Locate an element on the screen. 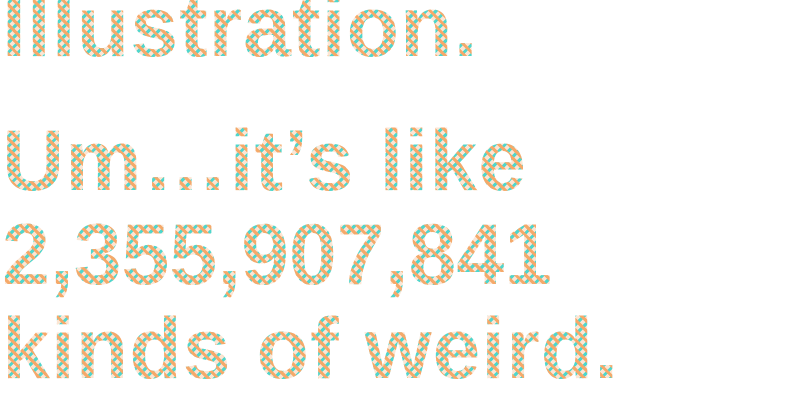 The width and height of the screenshot is (800, 406). headline-line-illustration: Illustration. is located at coordinates (240, 35).